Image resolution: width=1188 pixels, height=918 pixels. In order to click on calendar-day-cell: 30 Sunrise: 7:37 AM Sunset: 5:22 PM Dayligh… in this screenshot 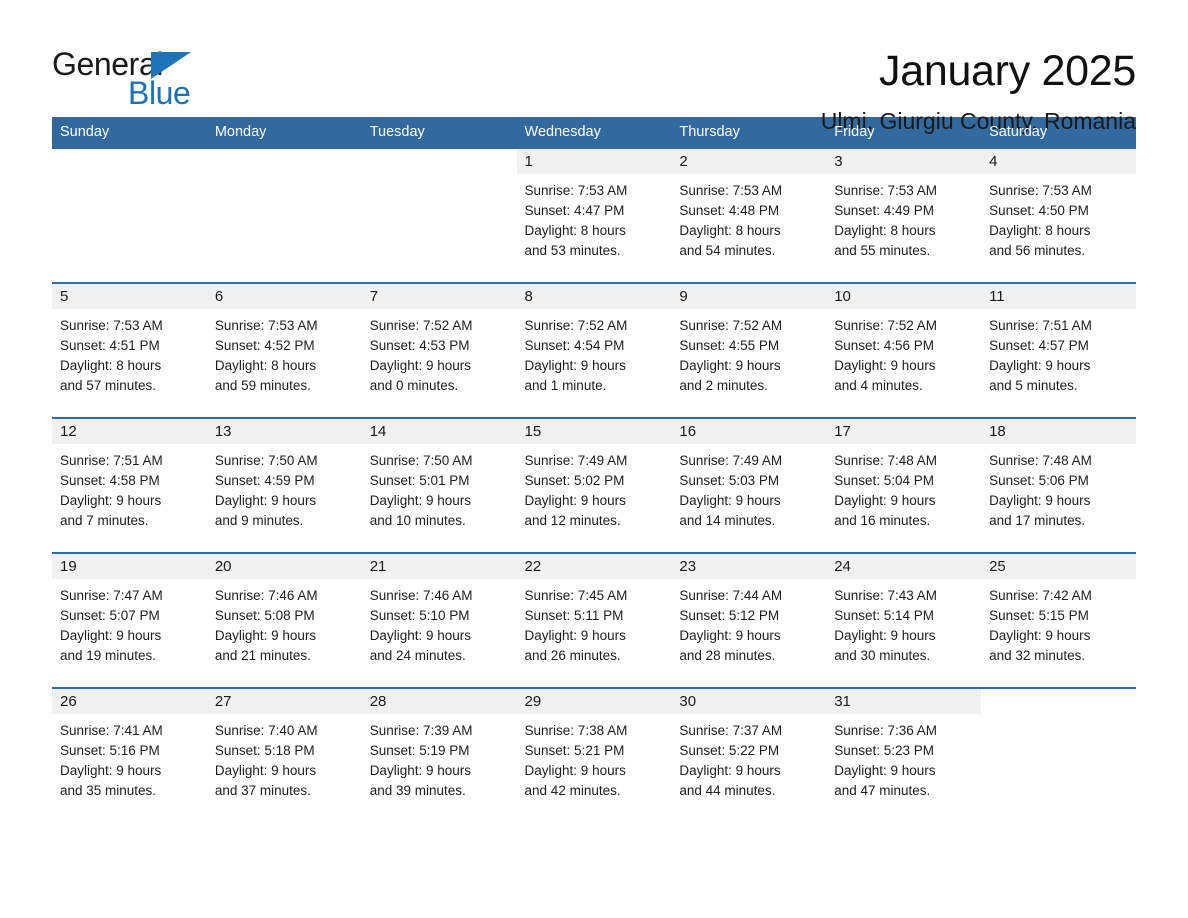, I will do `click(749, 754)`.